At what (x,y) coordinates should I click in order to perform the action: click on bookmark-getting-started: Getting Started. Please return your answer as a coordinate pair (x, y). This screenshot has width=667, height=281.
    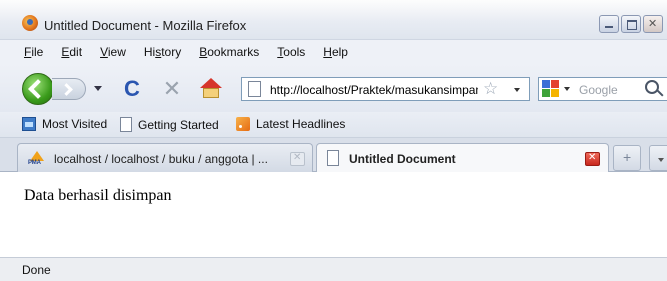
    Looking at the image, I should click on (169, 124).